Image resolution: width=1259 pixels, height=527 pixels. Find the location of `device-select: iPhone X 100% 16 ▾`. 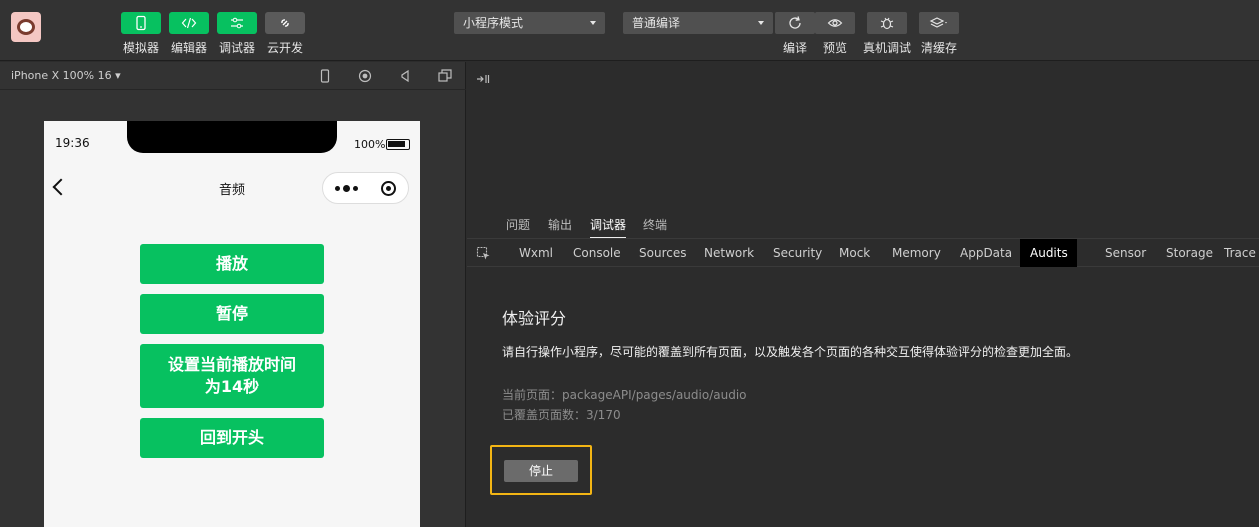

device-select: iPhone X 100% 16 ▾ is located at coordinates (66, 75).